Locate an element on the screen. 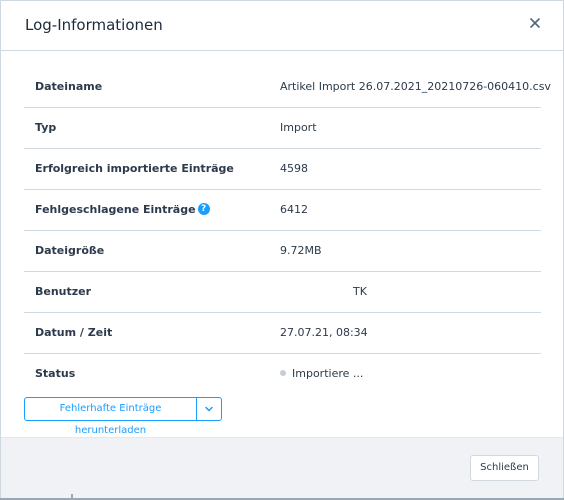 The width and height of the screenshot is (564, 500). row-value: 4598 is located at coordinates (294, 168).